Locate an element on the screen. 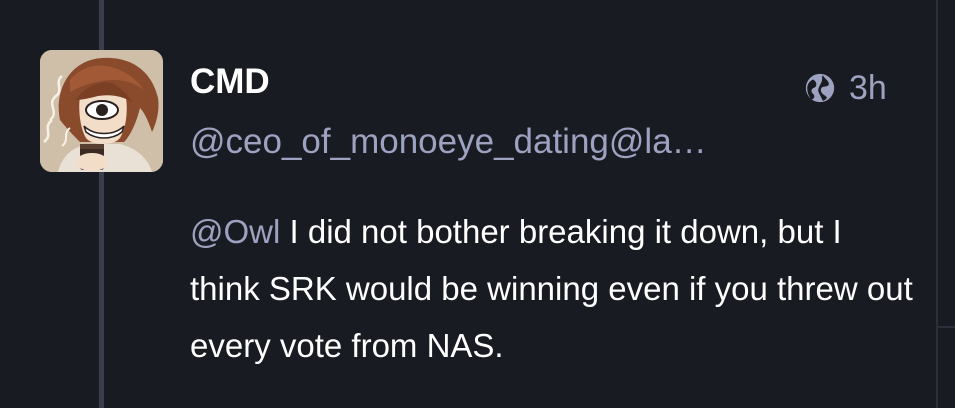  status-meta: 3h is located at coordinates (845, 88).